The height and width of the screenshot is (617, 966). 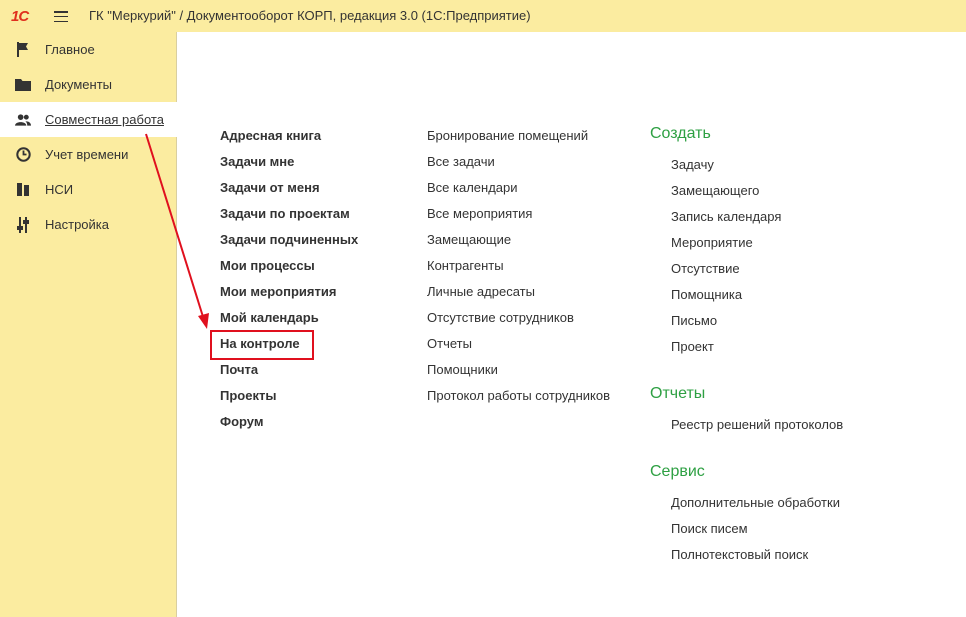 I want to click on report-protocol-decisions-link: Реестр решений протоколов, so click(x=757, y=424).